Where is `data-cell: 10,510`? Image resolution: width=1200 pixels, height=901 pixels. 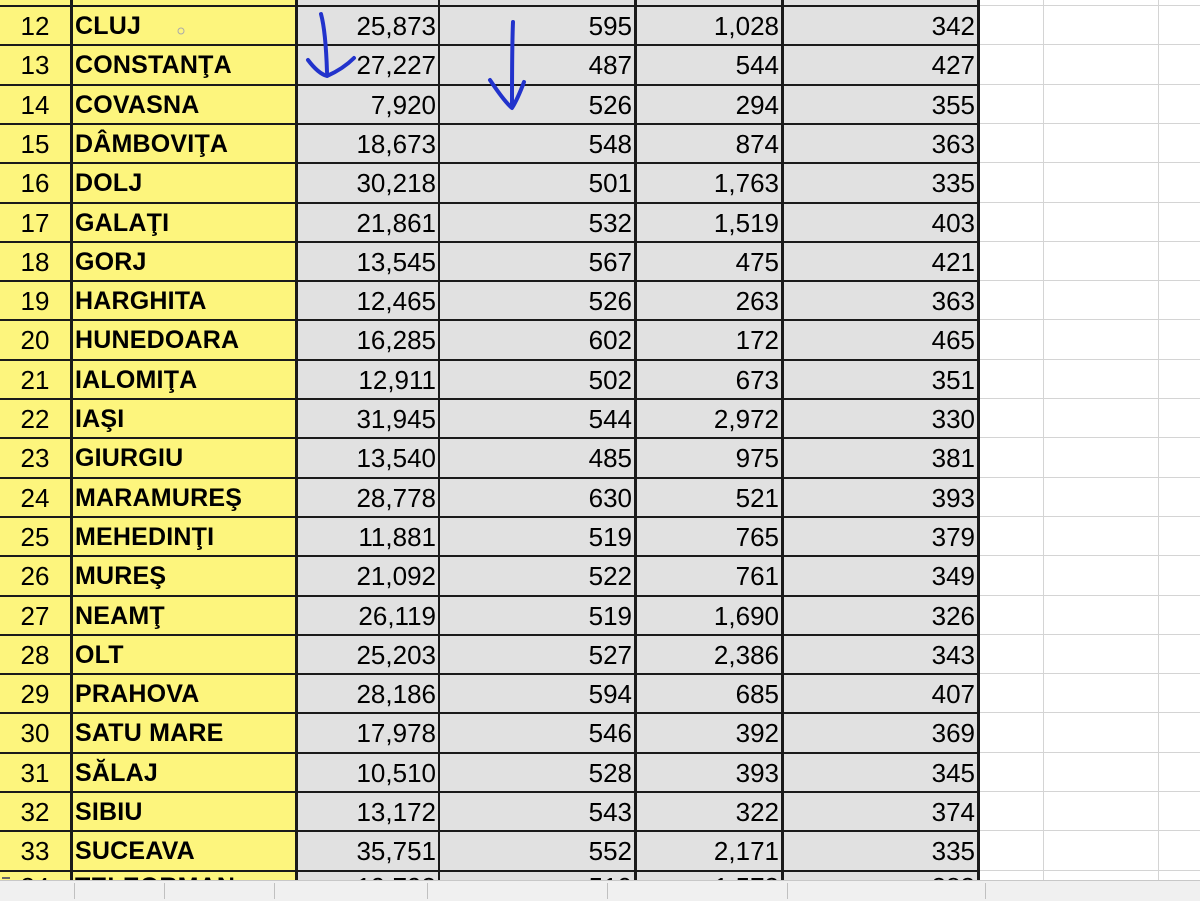
data-cell: 10,510 is located at coordinates (368, 773).